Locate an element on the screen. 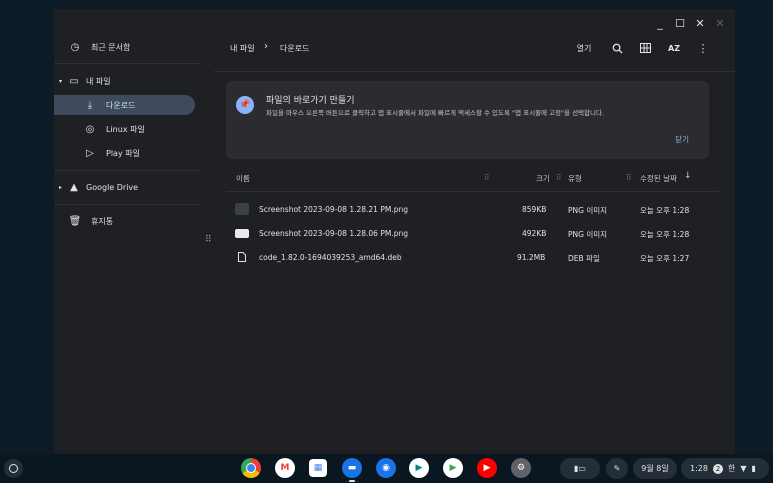 This screenshot has width=773, height=483. battery-icon: ▮ is located at coordinates (753, 468).